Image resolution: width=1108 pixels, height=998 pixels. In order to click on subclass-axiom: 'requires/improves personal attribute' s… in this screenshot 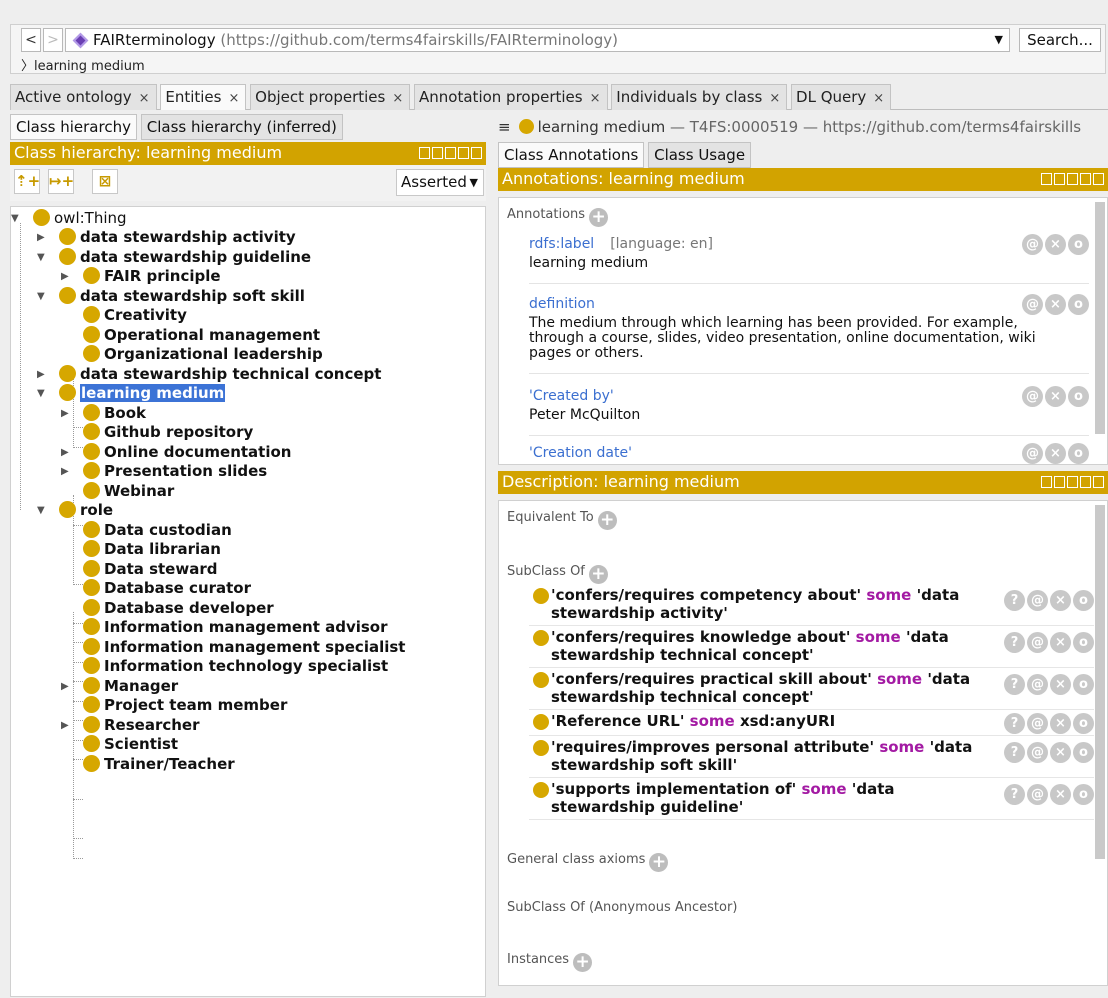, I will do `click(811, 758)`.